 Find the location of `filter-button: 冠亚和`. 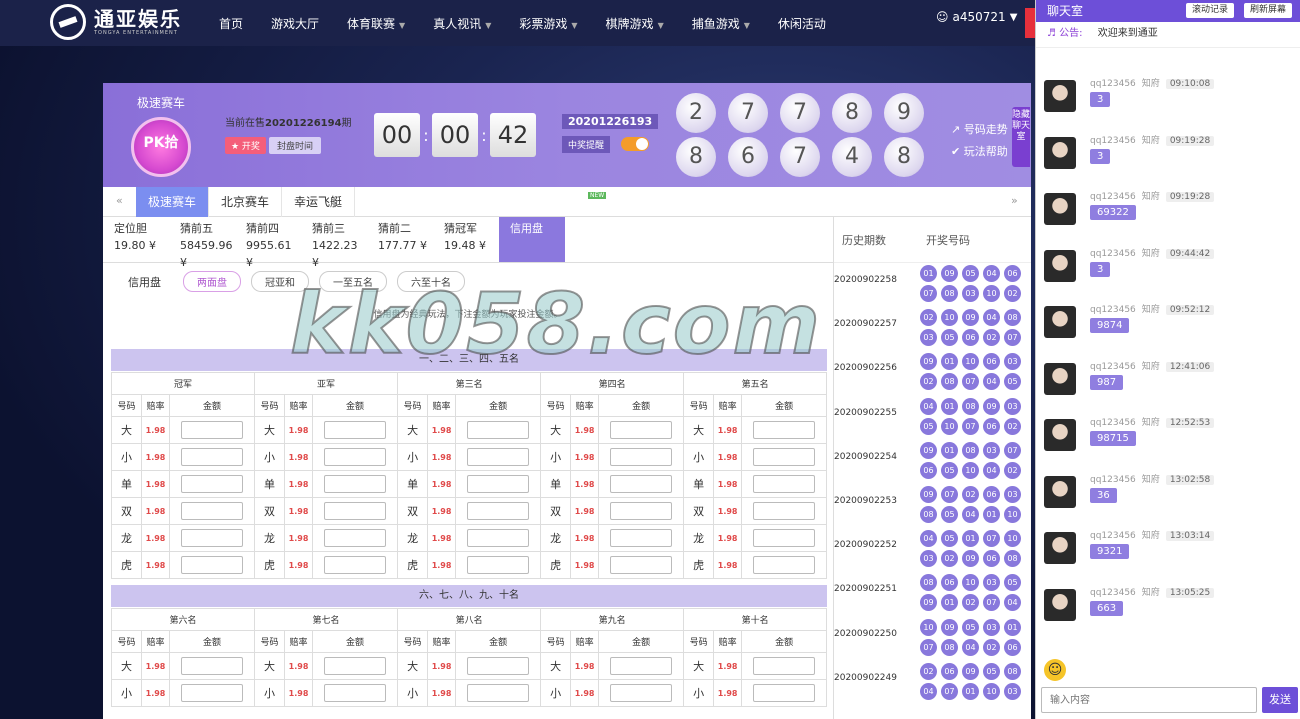

filter-button: 冠亚和 is located at coordinates (280, 281).